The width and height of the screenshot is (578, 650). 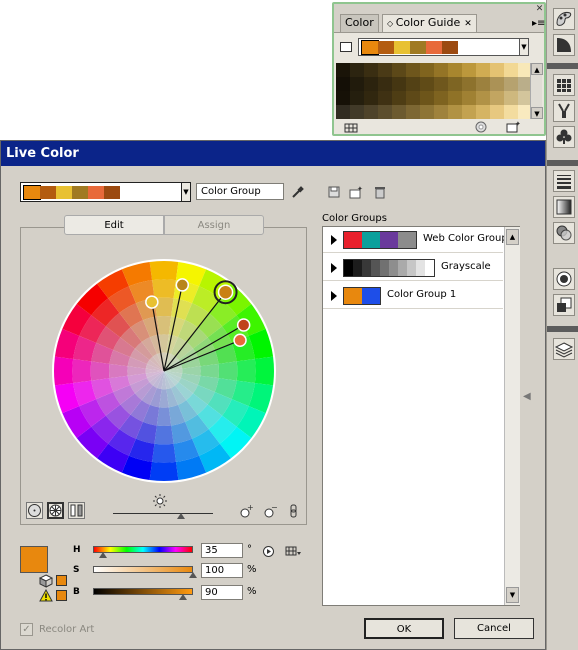 What do you see at coordinates (564, 305) in the screenshot?
I see `graphic-styles-icon` at bounding box center [564, 305].